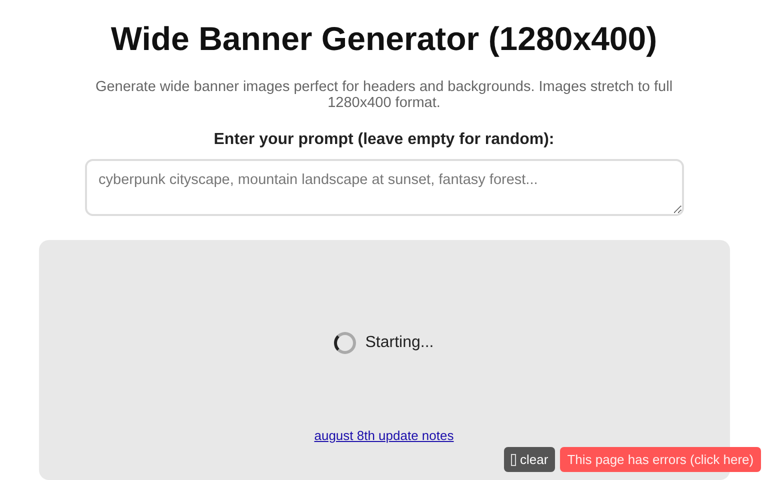  What do you see at coordinates (384, 140) in the screenshot?
I see `prompt-label: Enter your prompt (leave empty for random):` at bounding box center [384, 140].